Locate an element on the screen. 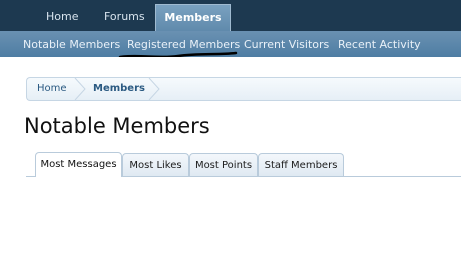 The height and width of the screenshot is (264, 461). nav-tab-home: Home is located at coordinates (62, 15).